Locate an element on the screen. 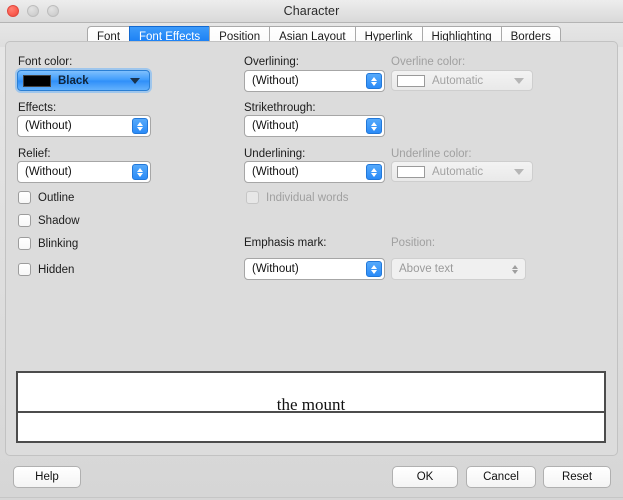 Image resolution: width=623 pixels, height=500 pixels. shadow-checkbox: Shadow is located at coordinates (49, 220).